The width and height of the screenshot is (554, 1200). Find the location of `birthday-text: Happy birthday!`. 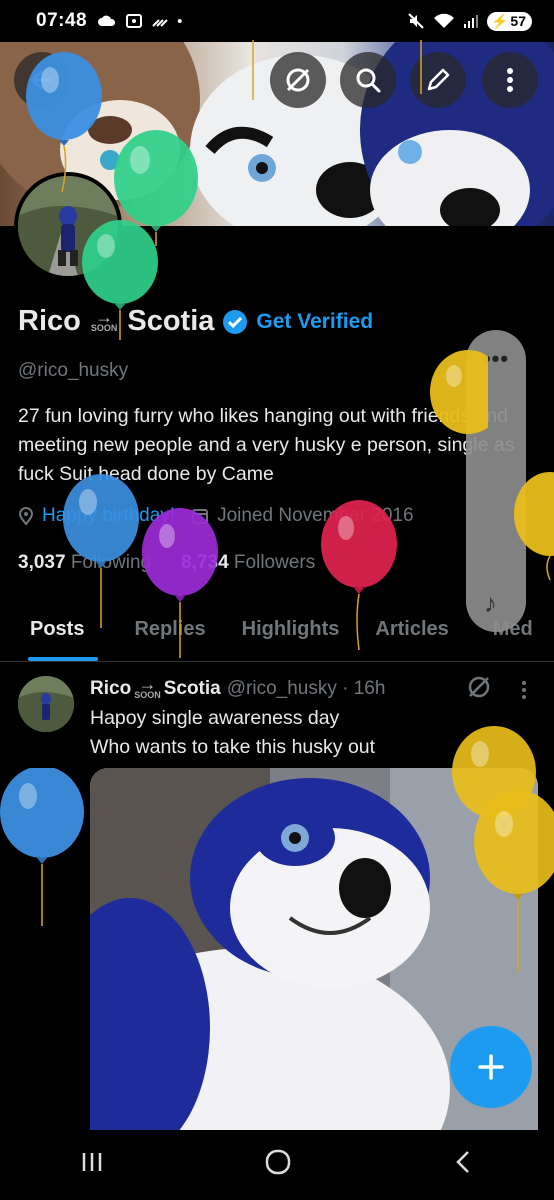

birthday-text: Happy birthday! is located at coordinates (109, 515).